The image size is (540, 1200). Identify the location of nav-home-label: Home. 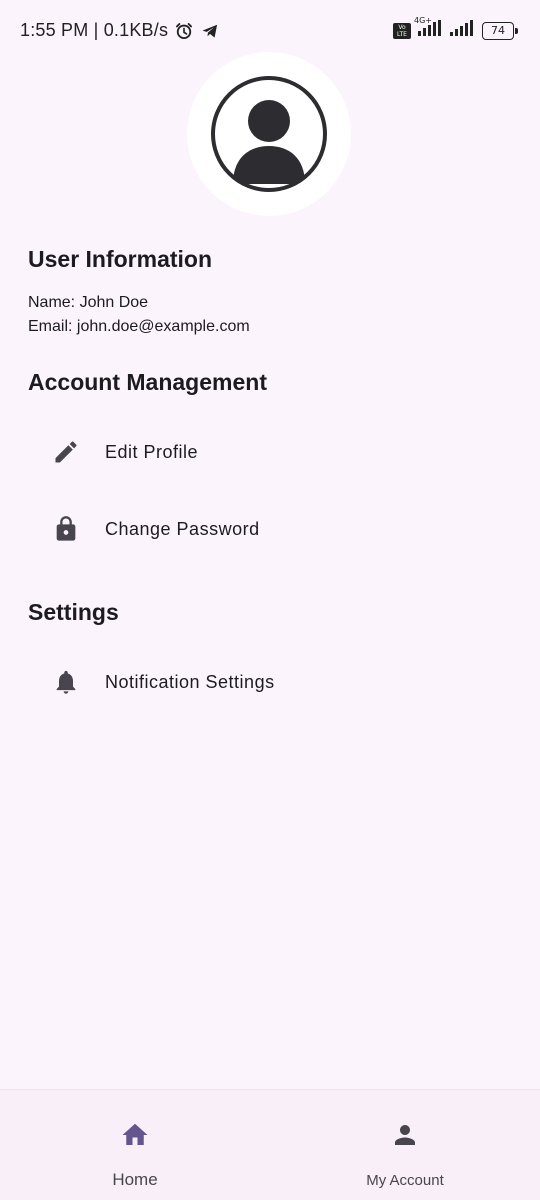
(135, 1179).